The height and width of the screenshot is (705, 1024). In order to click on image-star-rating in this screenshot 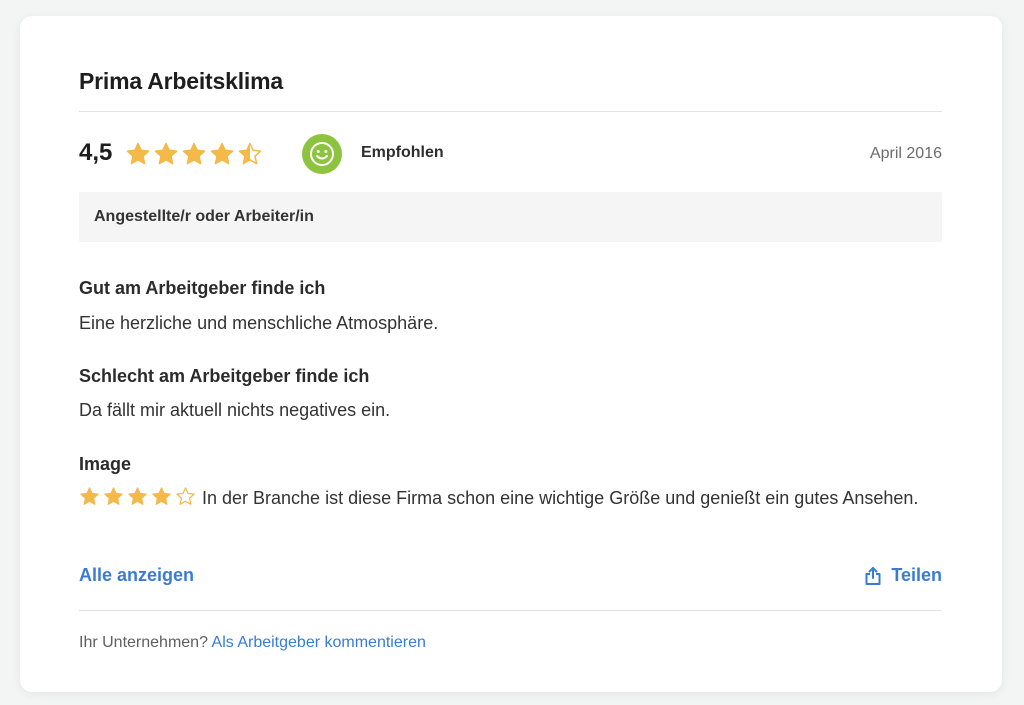, I will do `click(137, 496)`.